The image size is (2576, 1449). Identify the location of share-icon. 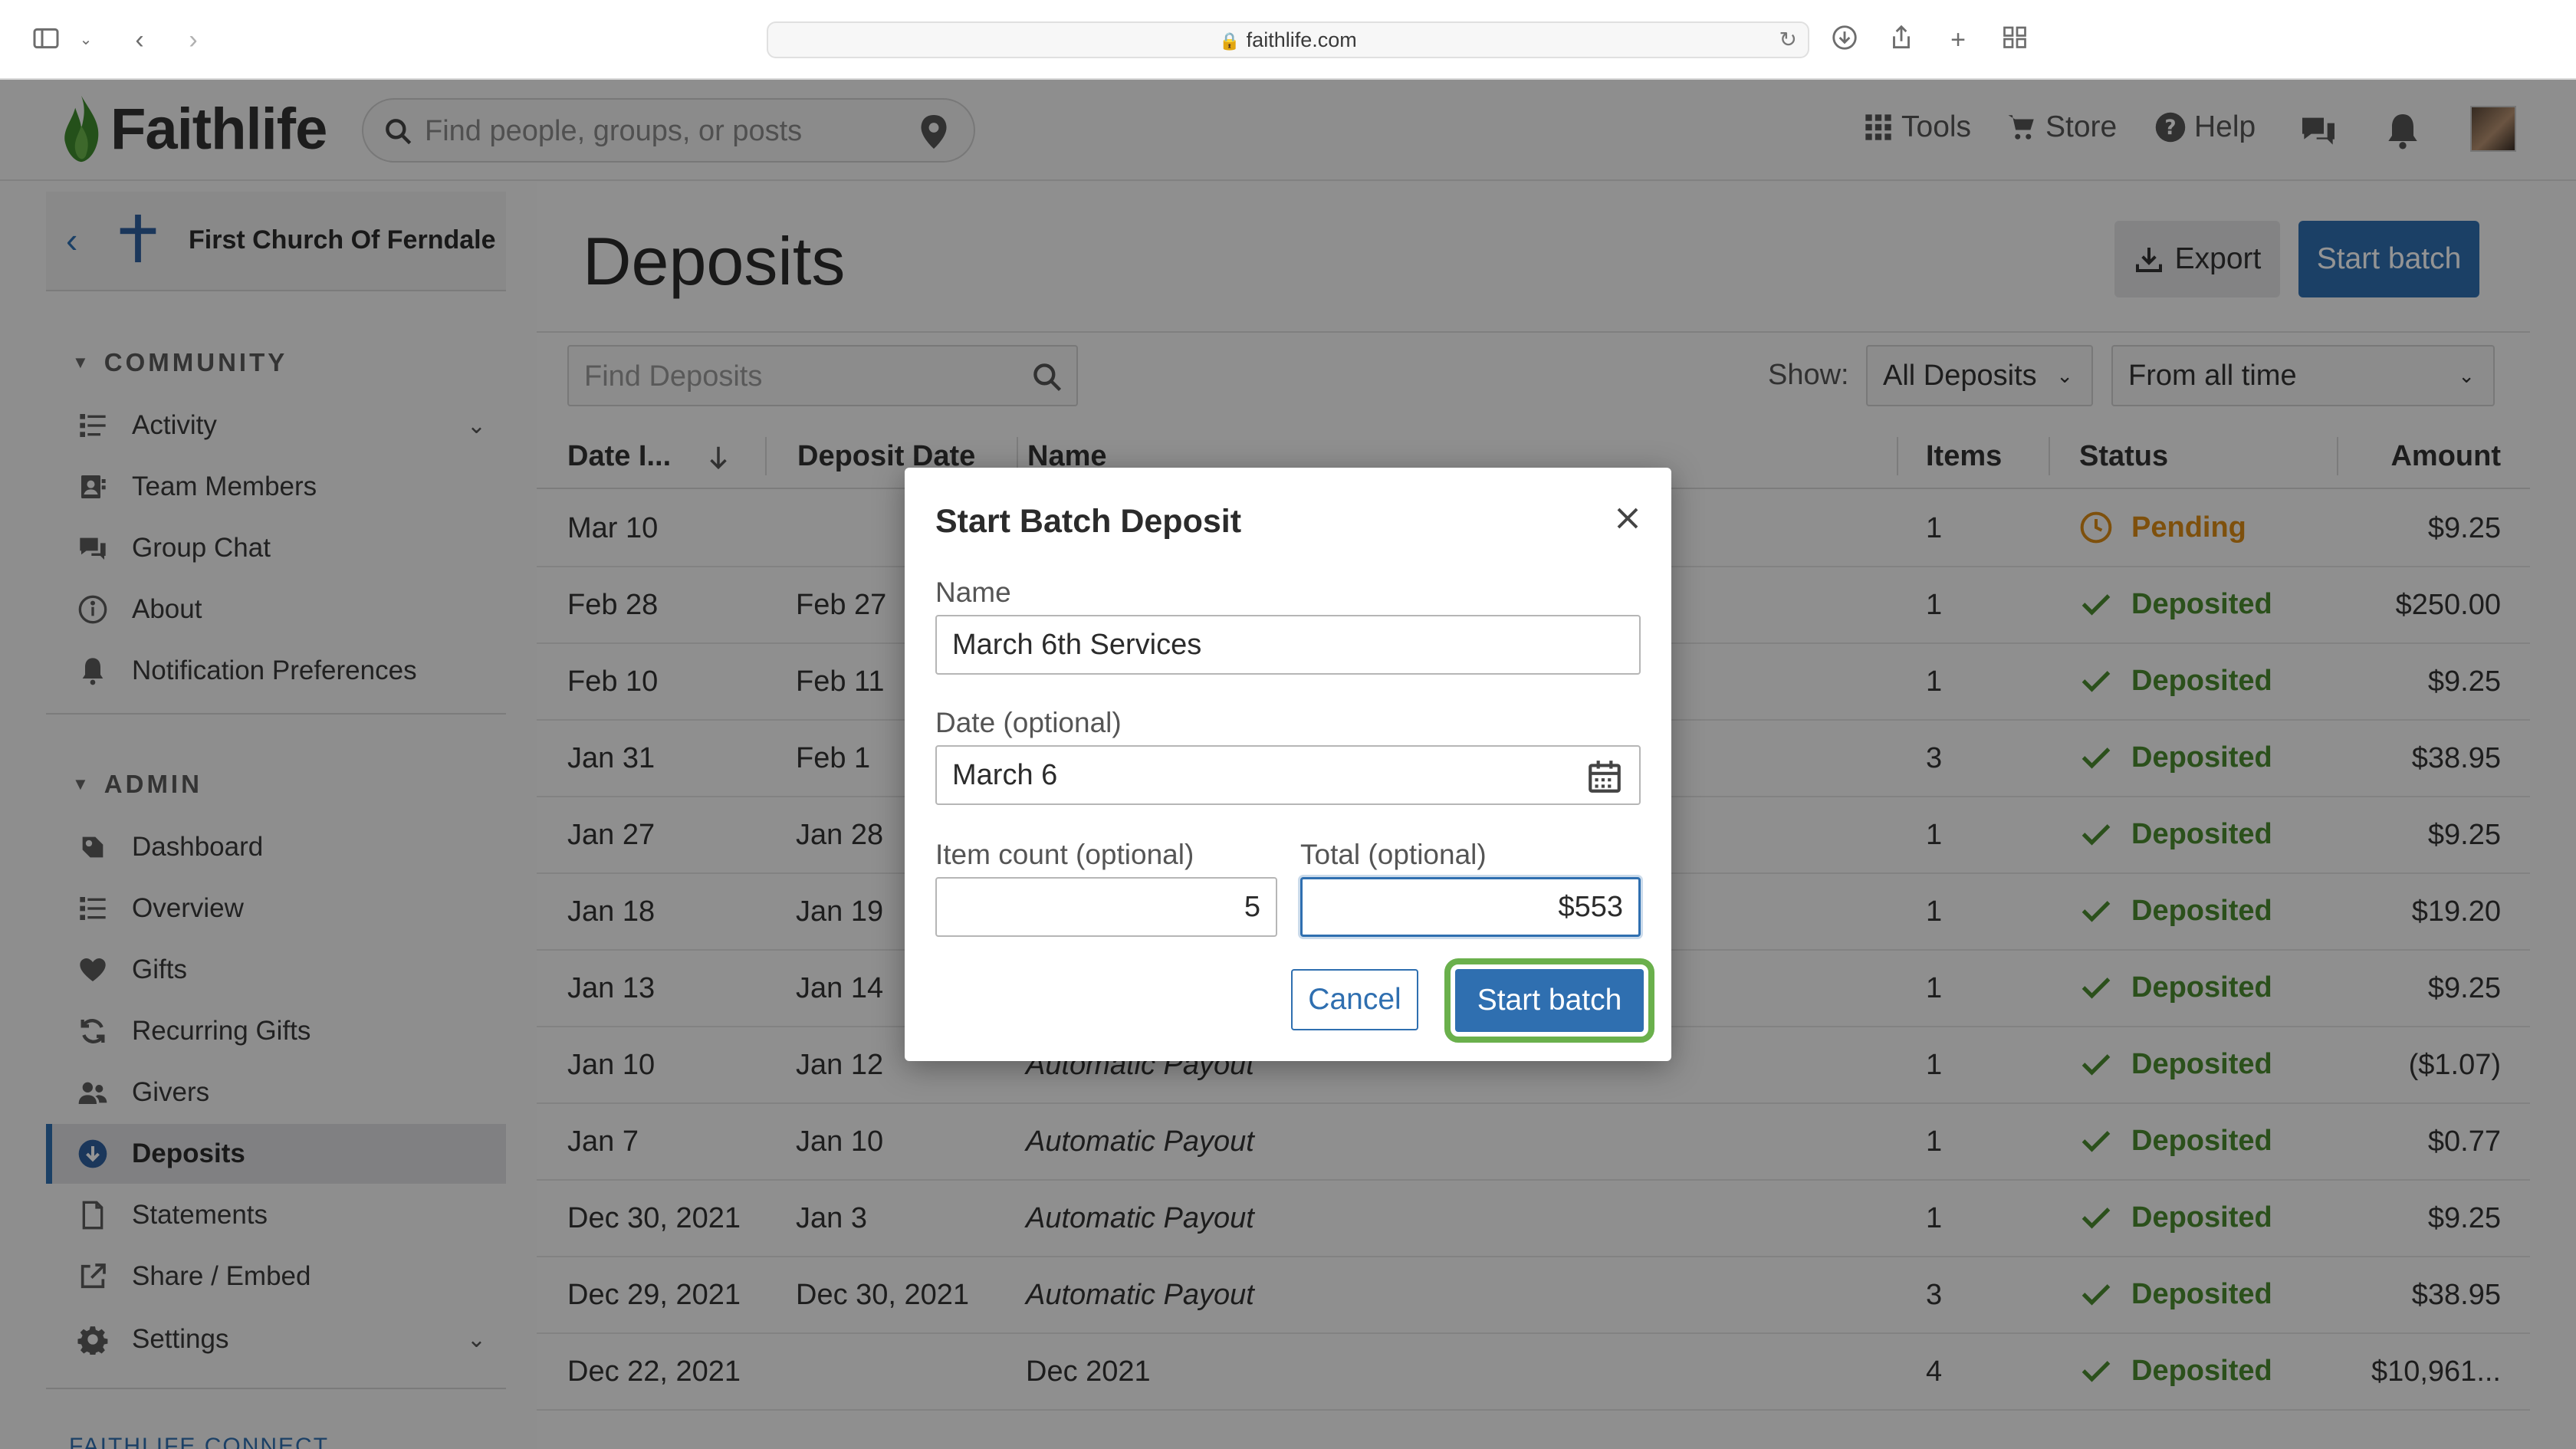
(1901, 40).